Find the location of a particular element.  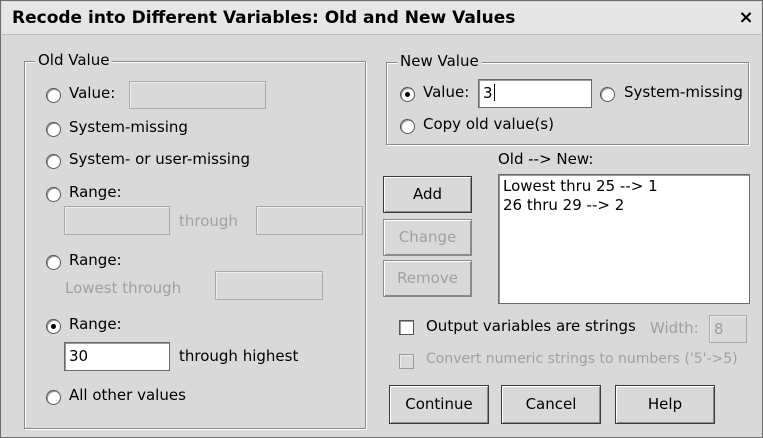

new-value-input: 3 is located at coordinates (535, 93).